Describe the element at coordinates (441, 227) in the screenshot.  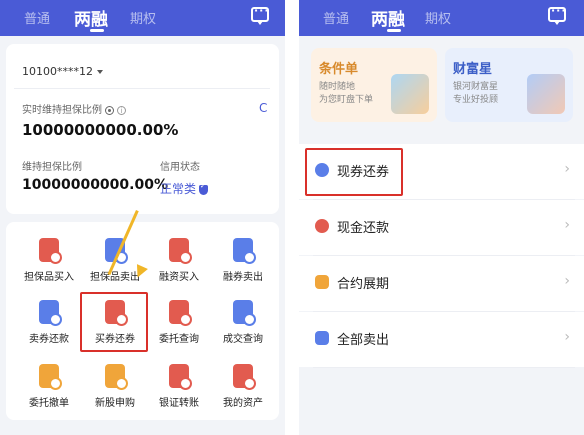
I see `list-item-cash-repay: 现金还款 ›` at that location.